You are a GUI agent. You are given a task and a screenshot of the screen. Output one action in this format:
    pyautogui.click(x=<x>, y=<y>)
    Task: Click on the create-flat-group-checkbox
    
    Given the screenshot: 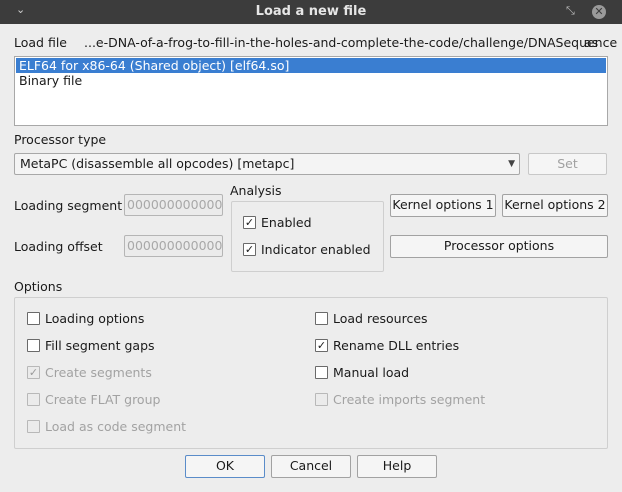 What is the action you would take?
    pyautogui.click(x=33, y=399)
    